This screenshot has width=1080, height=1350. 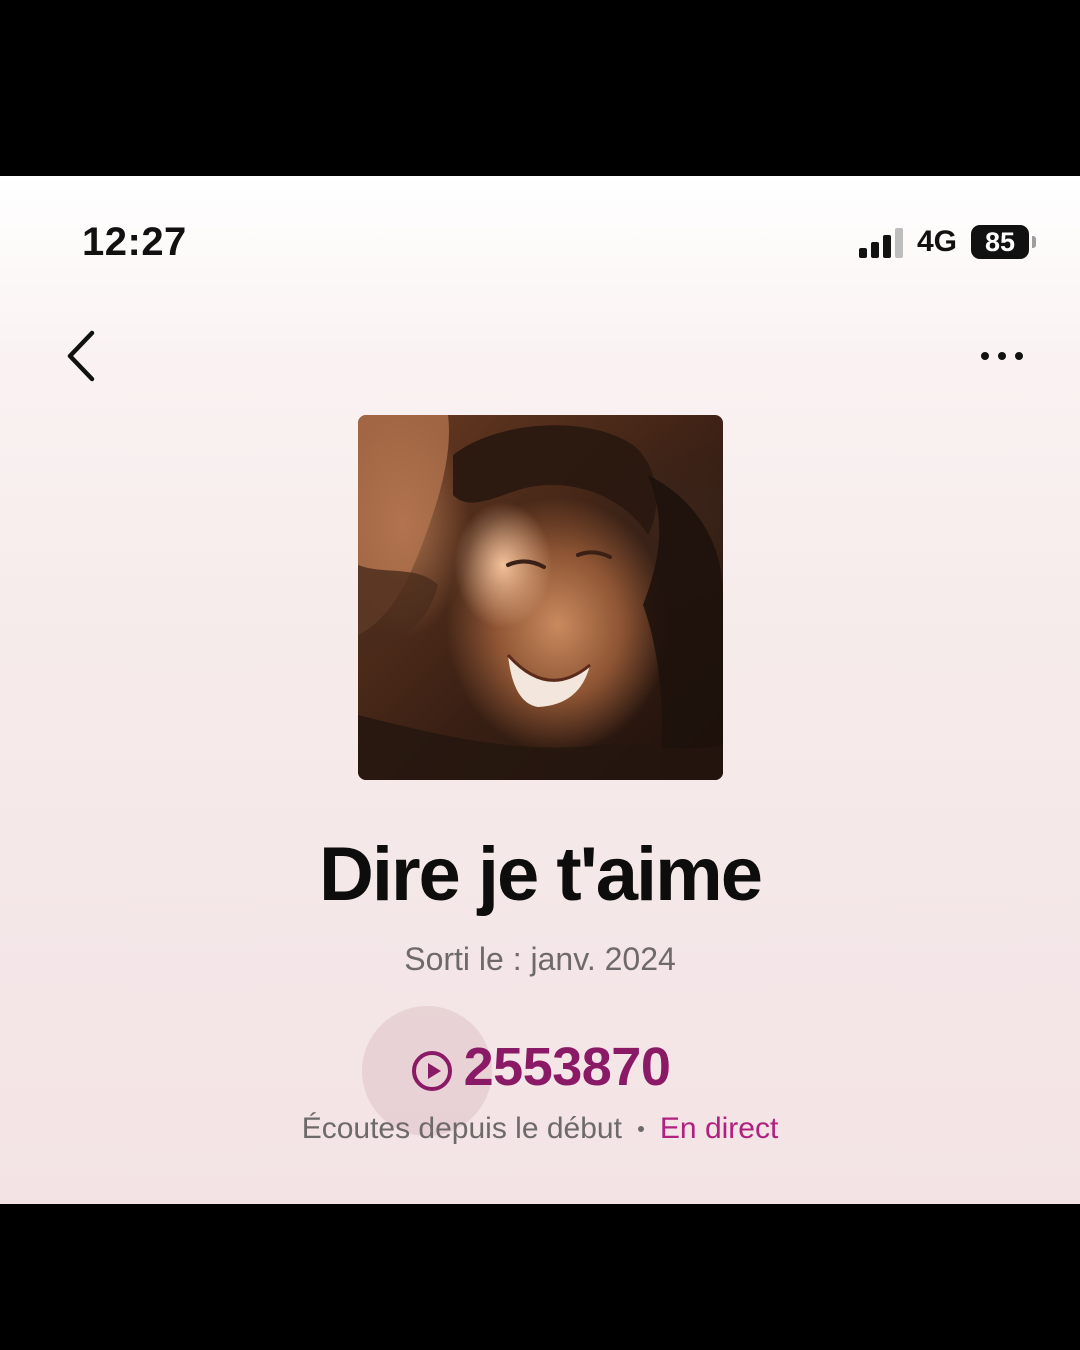 I want to click on signal-icon, so click(x=880, y=242).